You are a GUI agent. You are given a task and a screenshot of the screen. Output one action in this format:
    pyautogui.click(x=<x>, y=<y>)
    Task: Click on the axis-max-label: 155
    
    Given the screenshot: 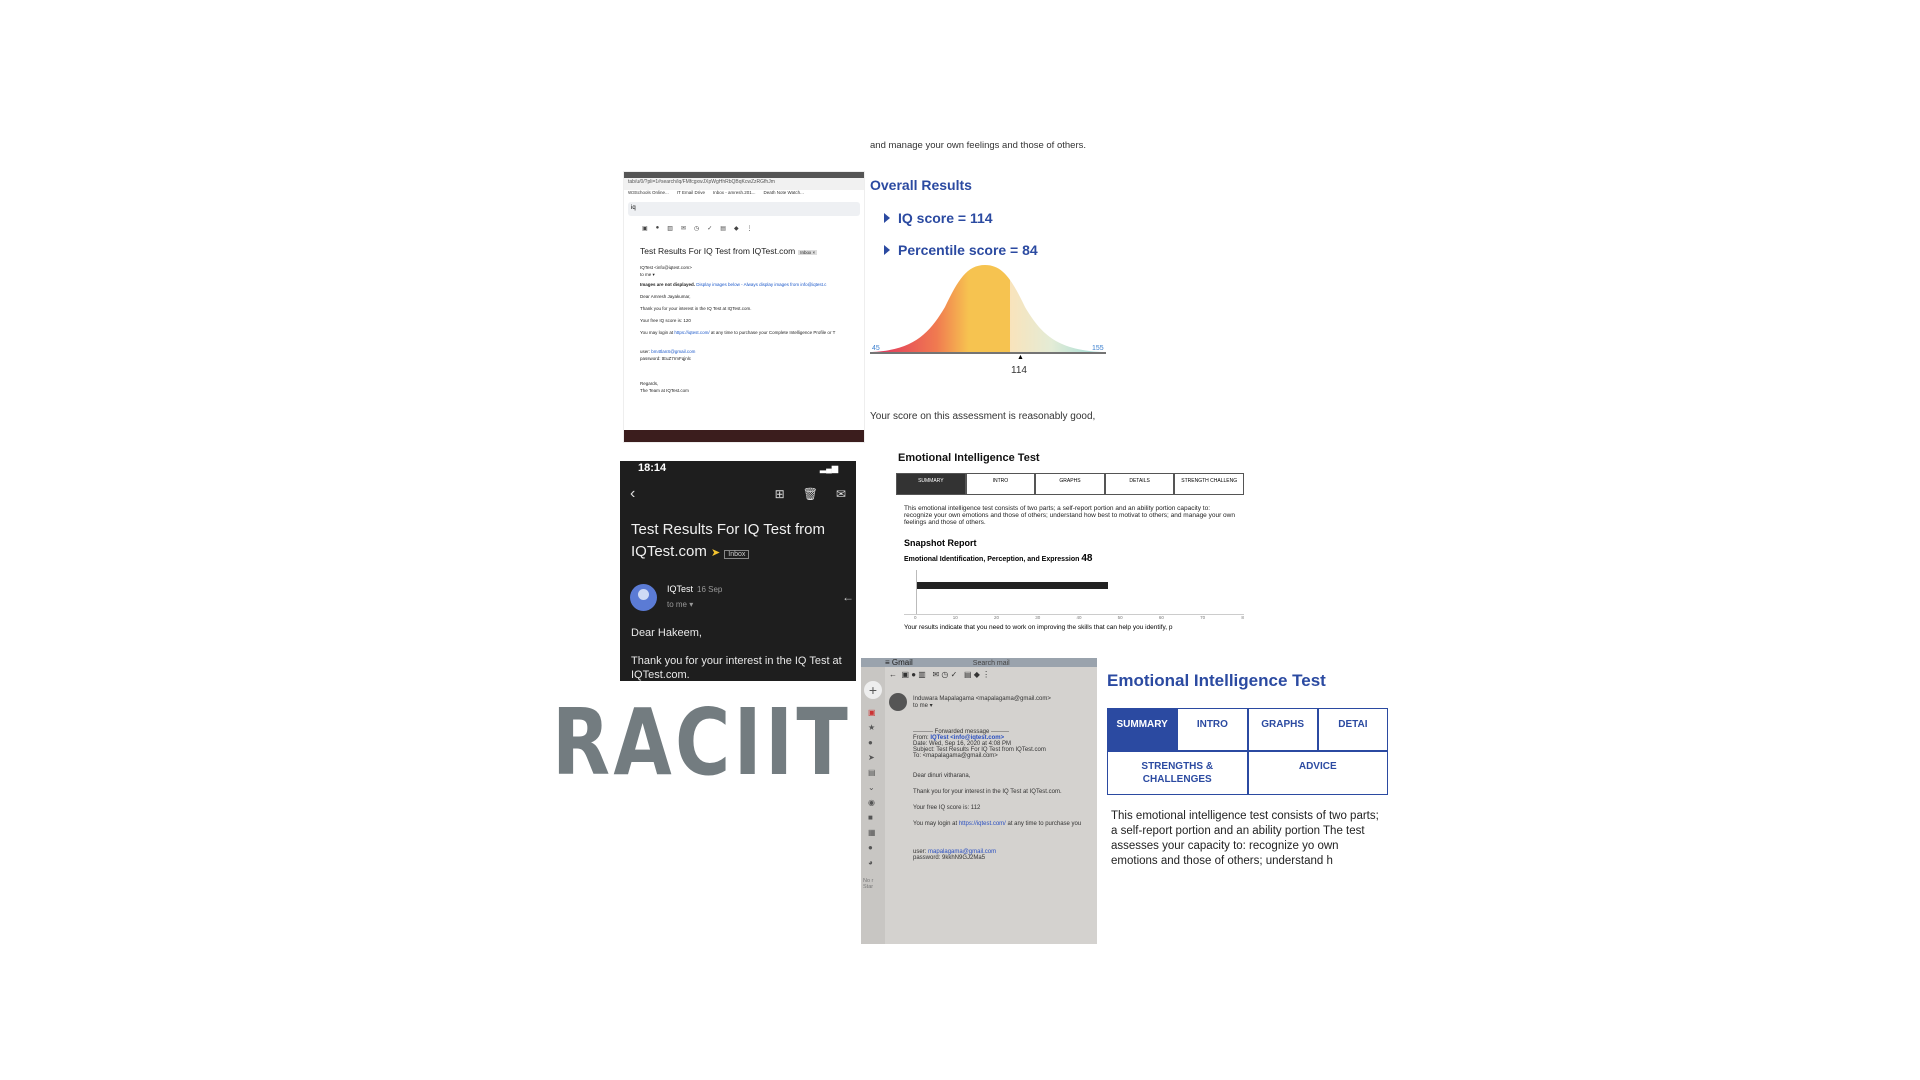 What is the action you would take?
    pyautogui.click(x=1098, y=348)
    